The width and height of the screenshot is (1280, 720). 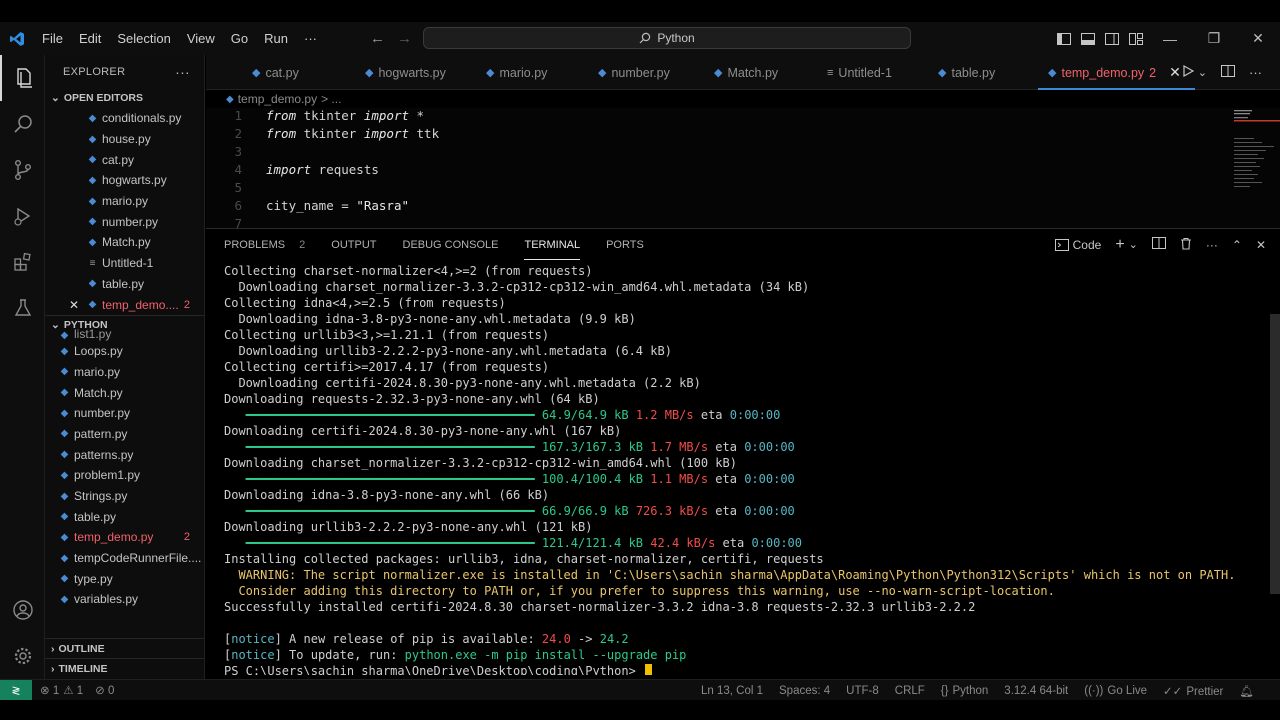 I want to click on menu-go: Go, so click(x=239, y=38).